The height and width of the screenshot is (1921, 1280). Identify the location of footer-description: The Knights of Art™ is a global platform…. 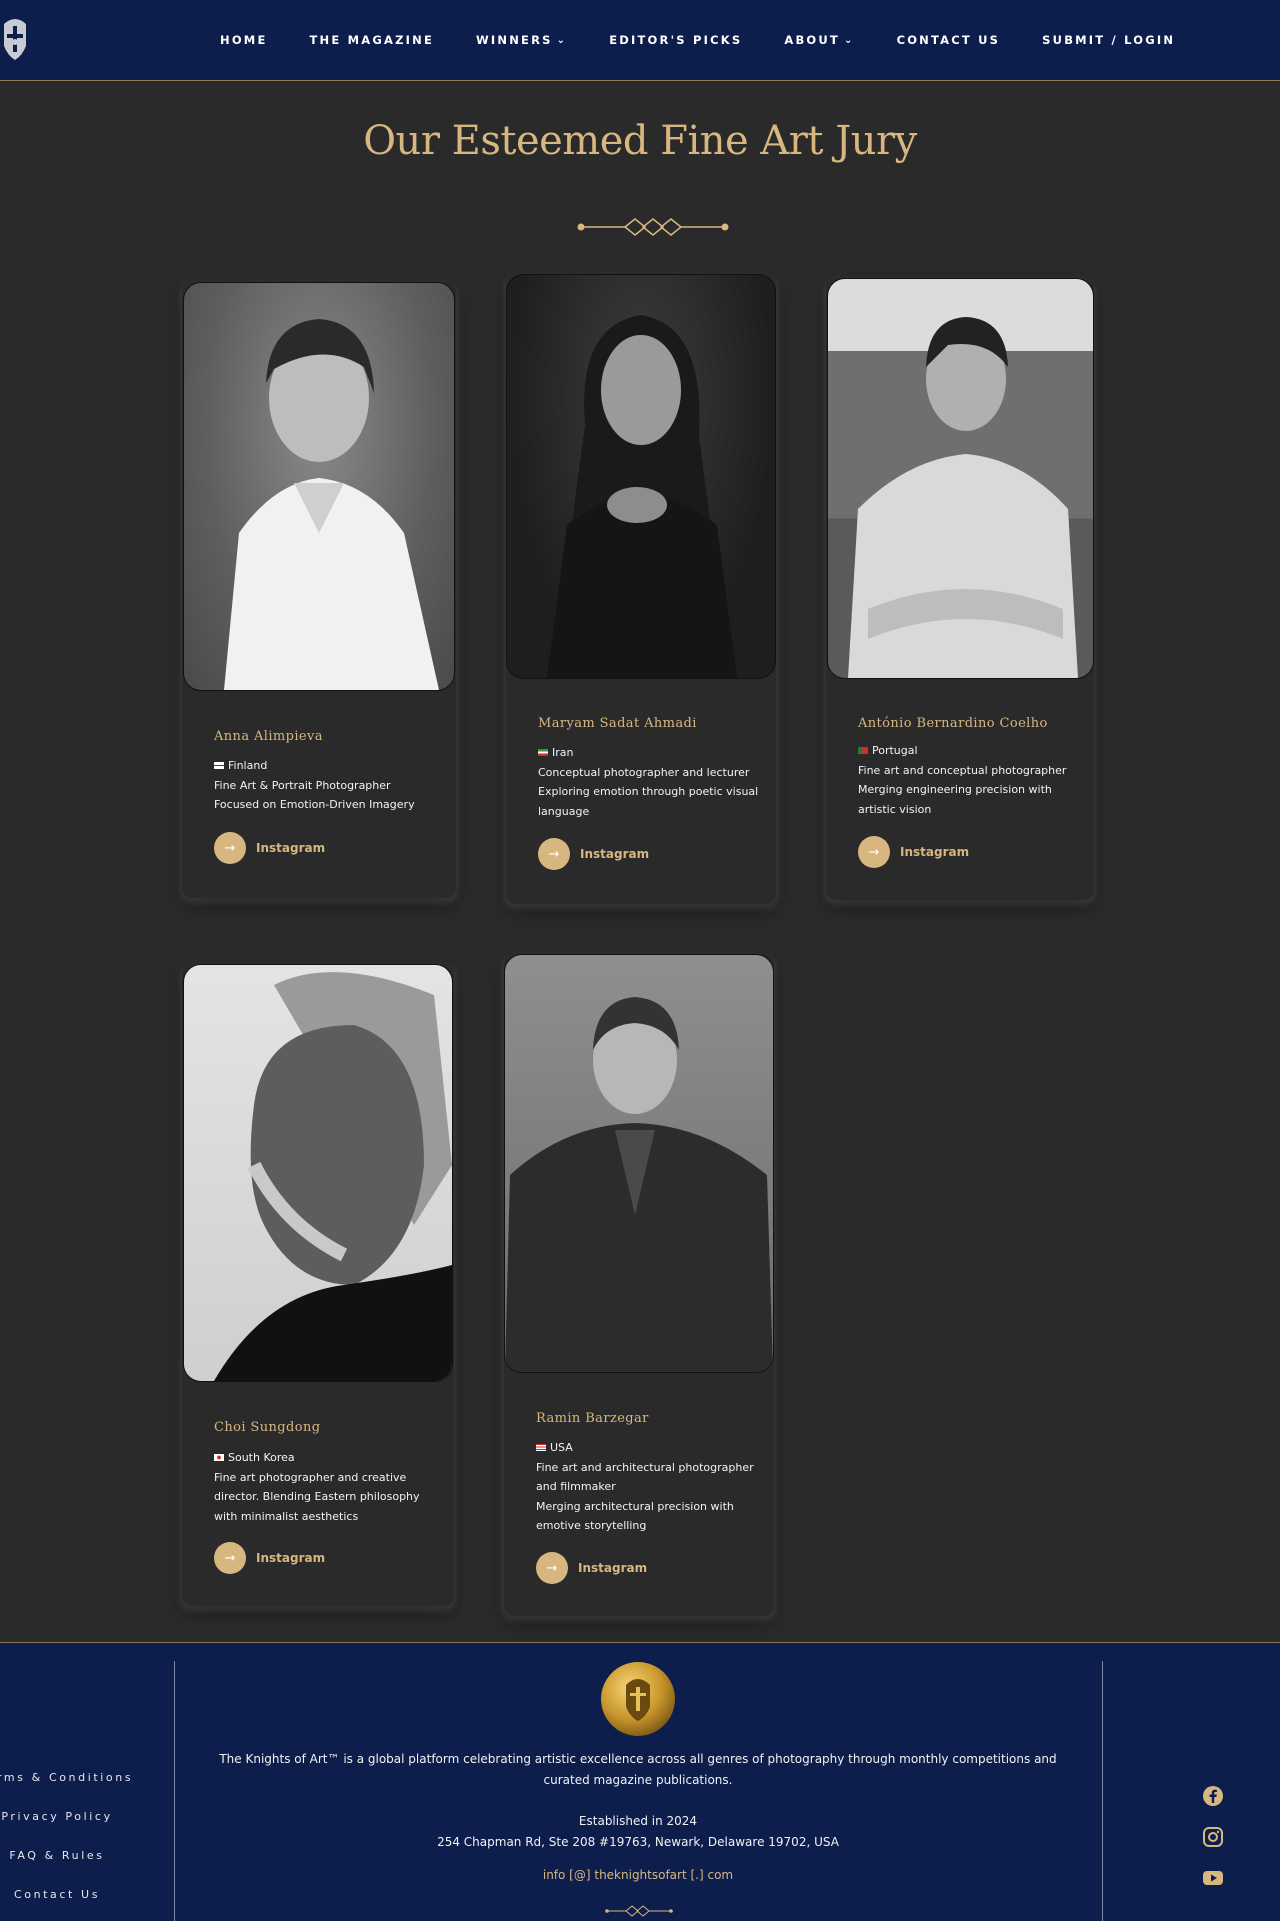
(638, 1769).